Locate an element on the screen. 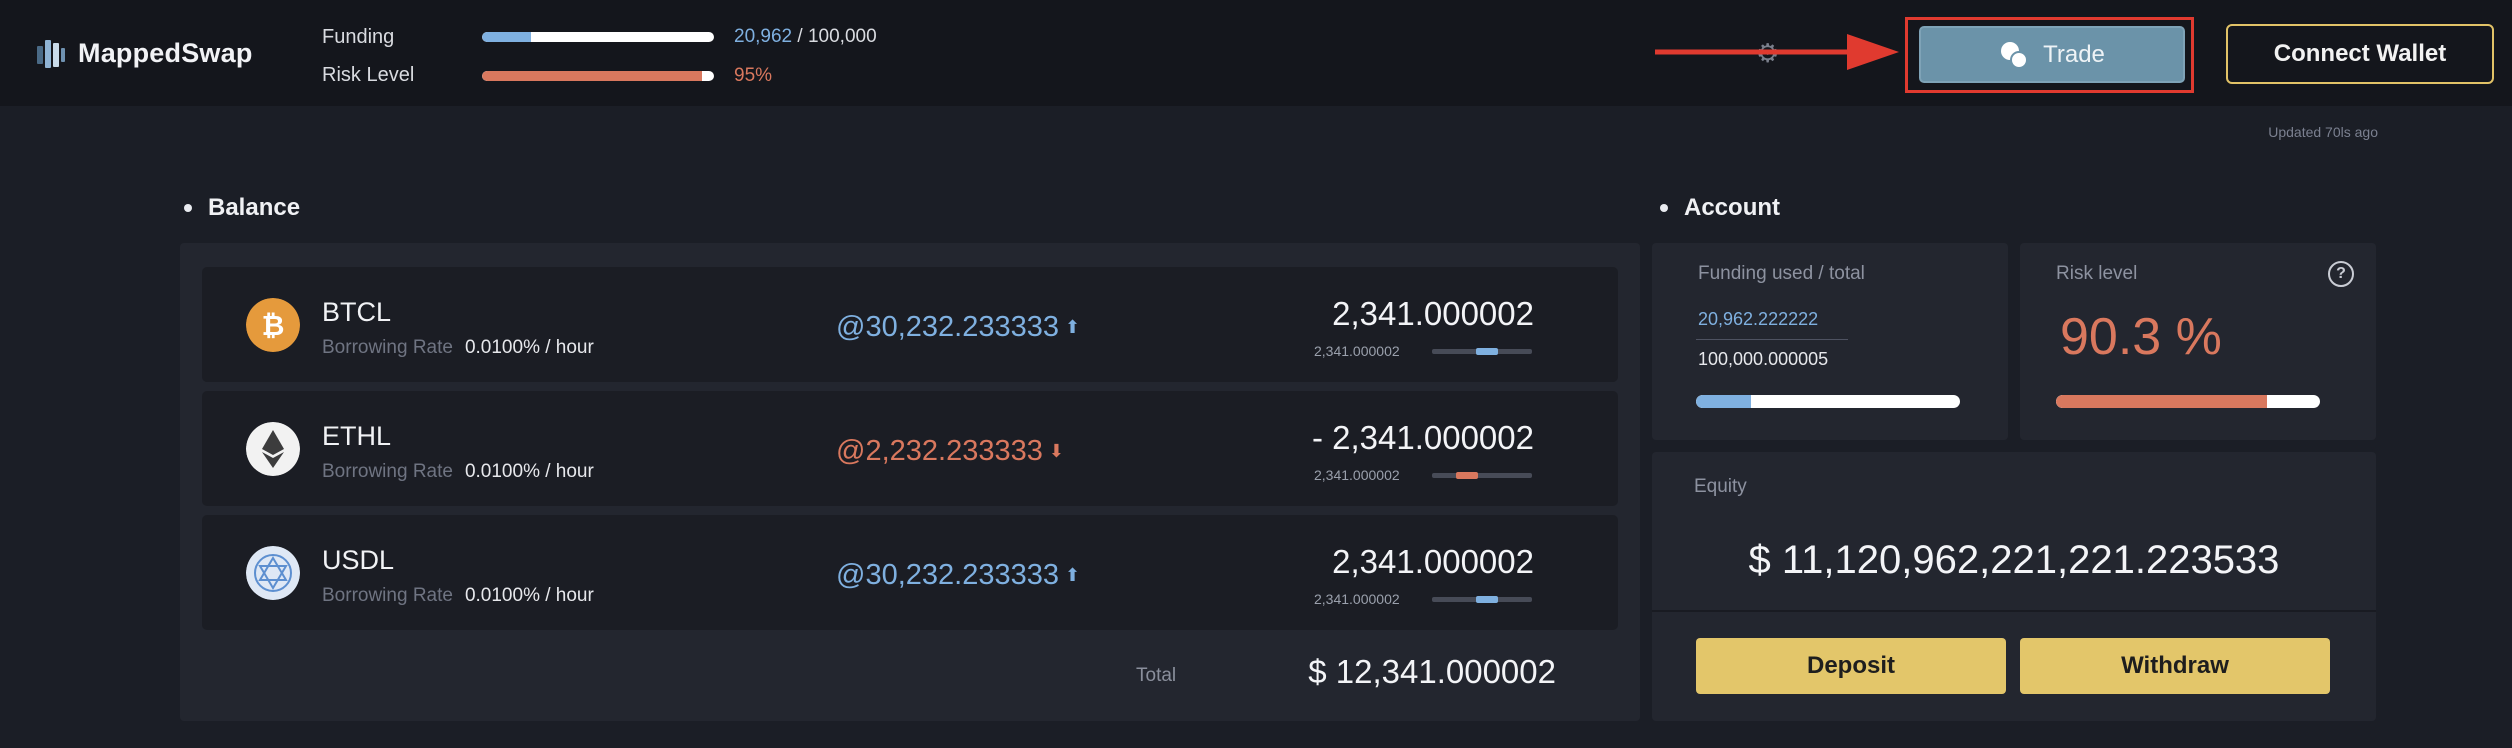 This screenshot has height=748, width=2512. balance-heading: Balance is located at coordinates (242, 208).